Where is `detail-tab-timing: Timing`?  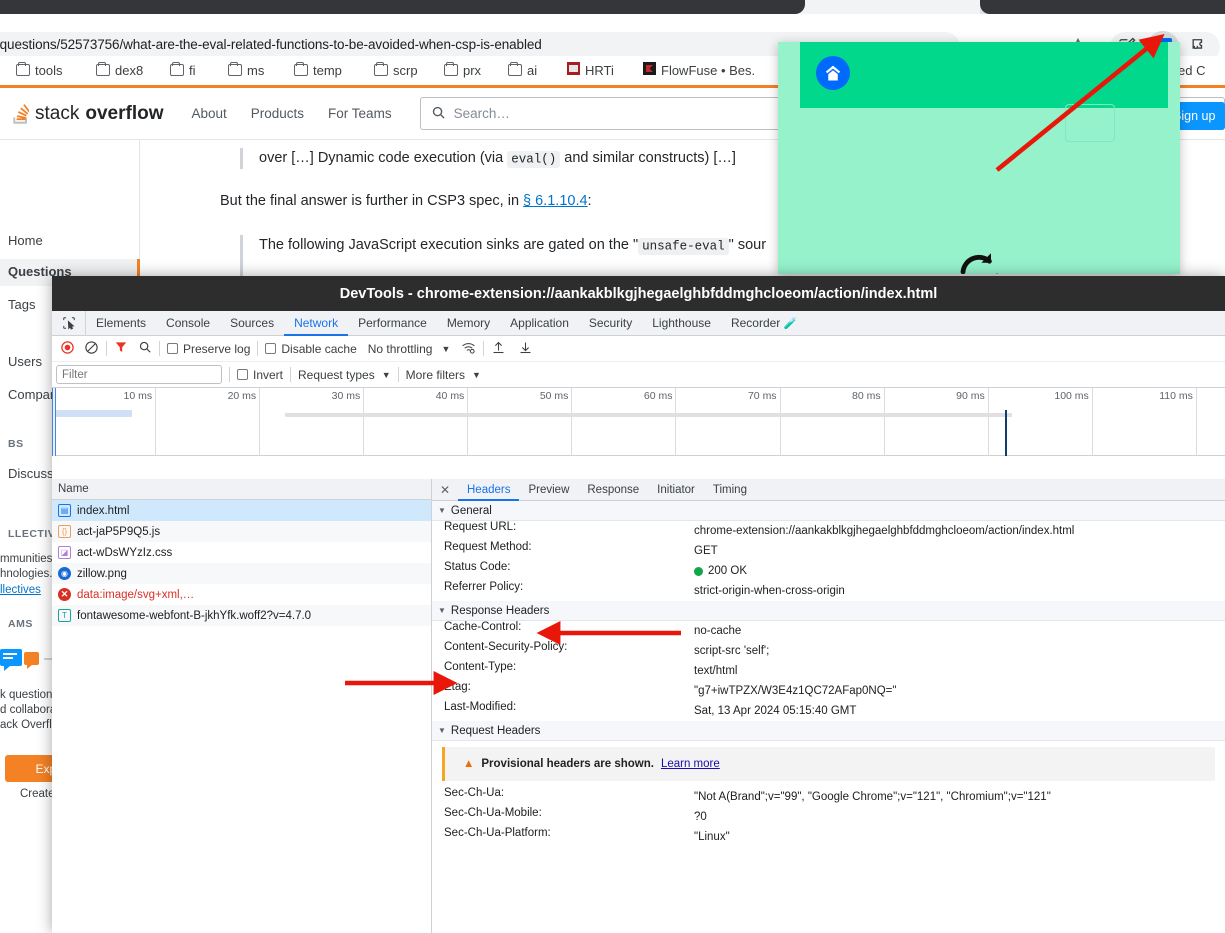 detail-tab-timing: Timing is located at coordinates (730, 490).